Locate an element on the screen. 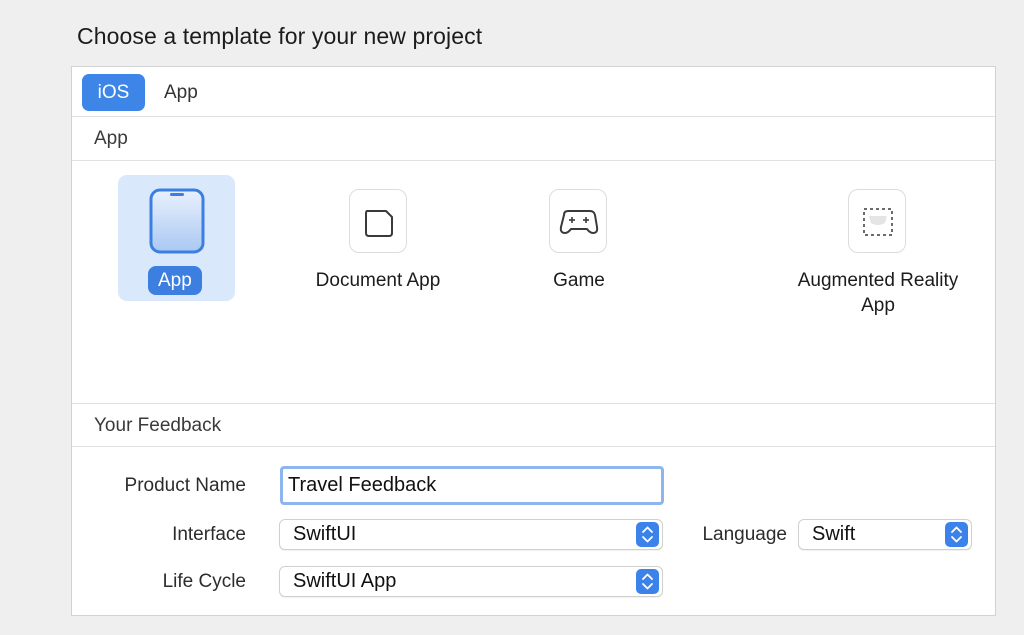  tab-app: App is located at coordinates (194, 92).